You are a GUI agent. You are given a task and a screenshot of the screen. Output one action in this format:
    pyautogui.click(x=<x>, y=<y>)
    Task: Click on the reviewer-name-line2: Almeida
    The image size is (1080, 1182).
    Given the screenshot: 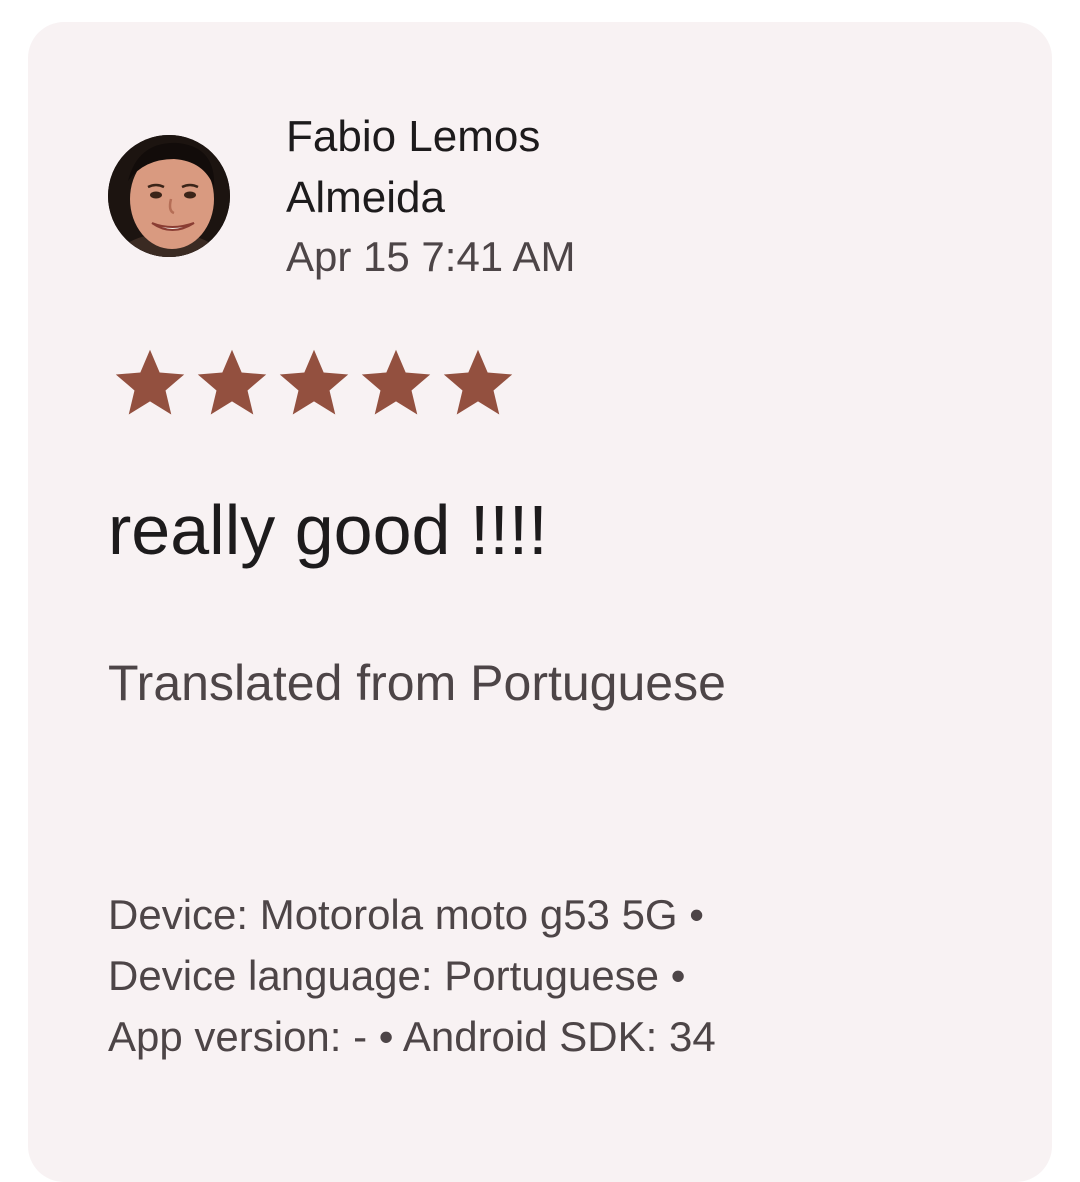 What is the action you would take?
    pyautogui.click(x=365, y=197)
    